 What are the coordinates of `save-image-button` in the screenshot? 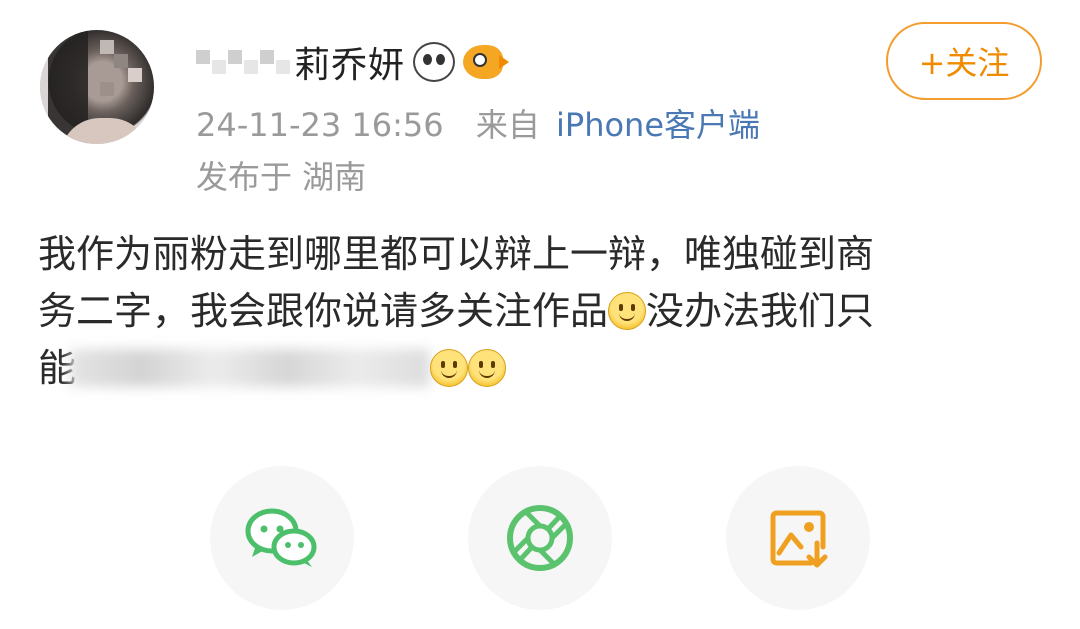 It's located at (798, 538).